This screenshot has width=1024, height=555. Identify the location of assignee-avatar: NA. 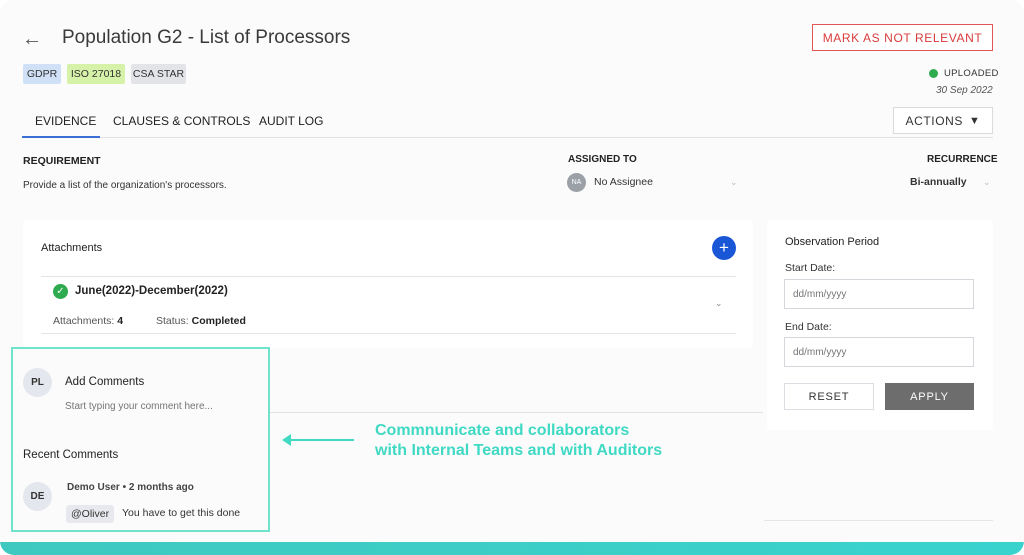
(576, 182).